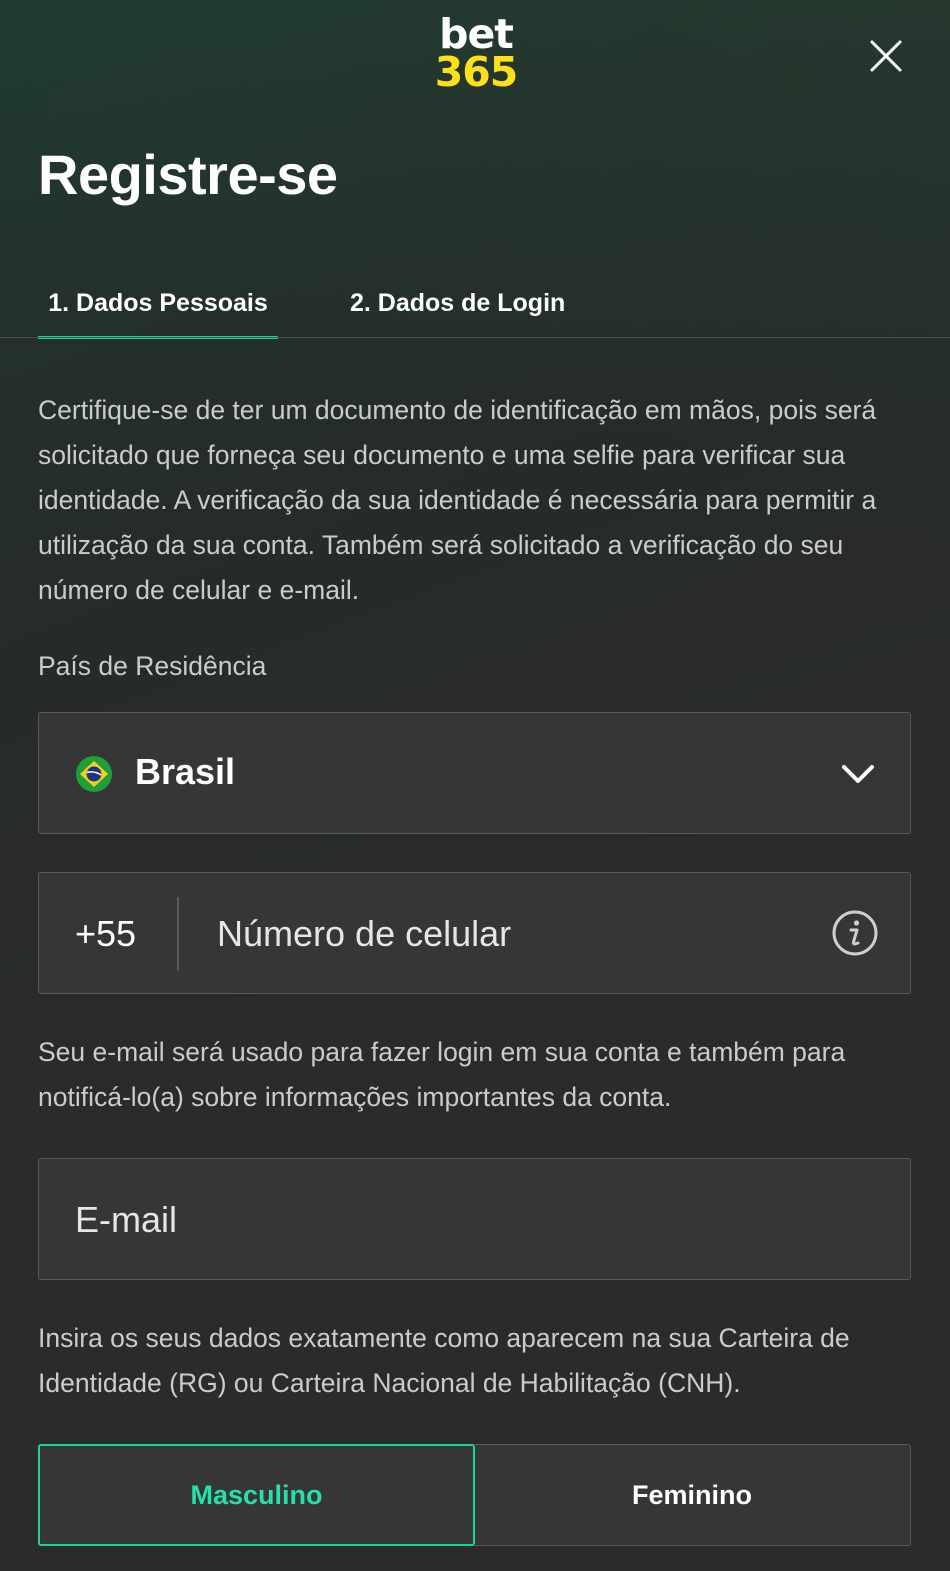 The width and height of the screenshot is (950, 1571). What do you see at coordinates (105, 934) in the screenshot?
I see `phone-country-code: +55` at bounding box center [105, 934].